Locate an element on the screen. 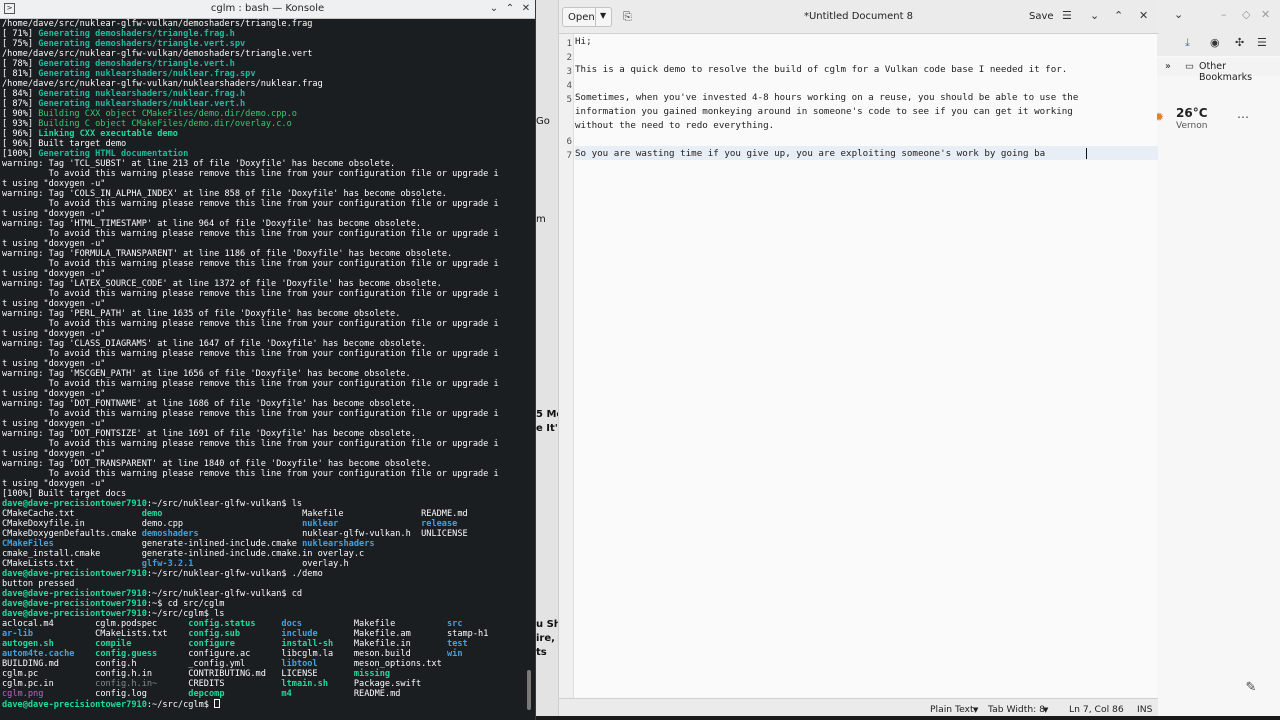 The height and width of the screenshot is (720, 1280). account-icon: ◉ is located at coordinates (1215, 42).